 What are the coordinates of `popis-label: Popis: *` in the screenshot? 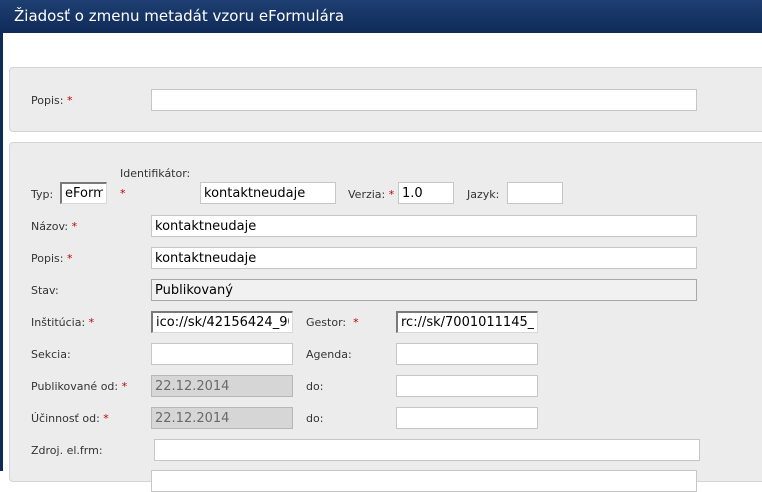 It's located at (52, 100).